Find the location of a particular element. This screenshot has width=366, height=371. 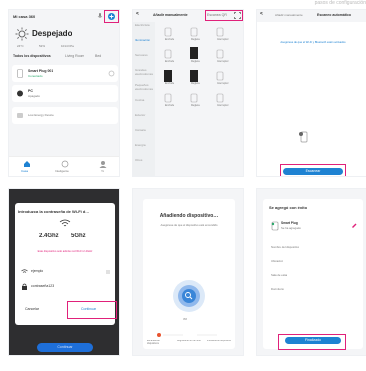

category-item: Sensores is located at coordinates (144, 58).